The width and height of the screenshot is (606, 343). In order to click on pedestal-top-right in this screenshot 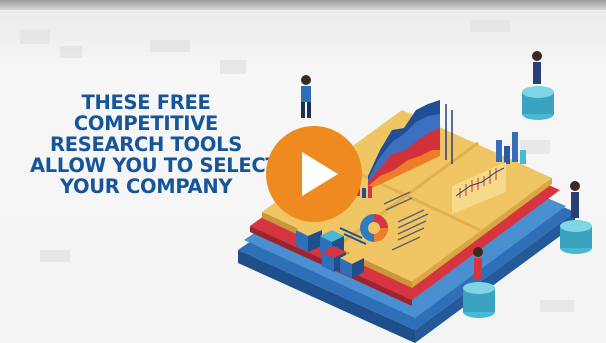, I will do `click(538, 85)`.